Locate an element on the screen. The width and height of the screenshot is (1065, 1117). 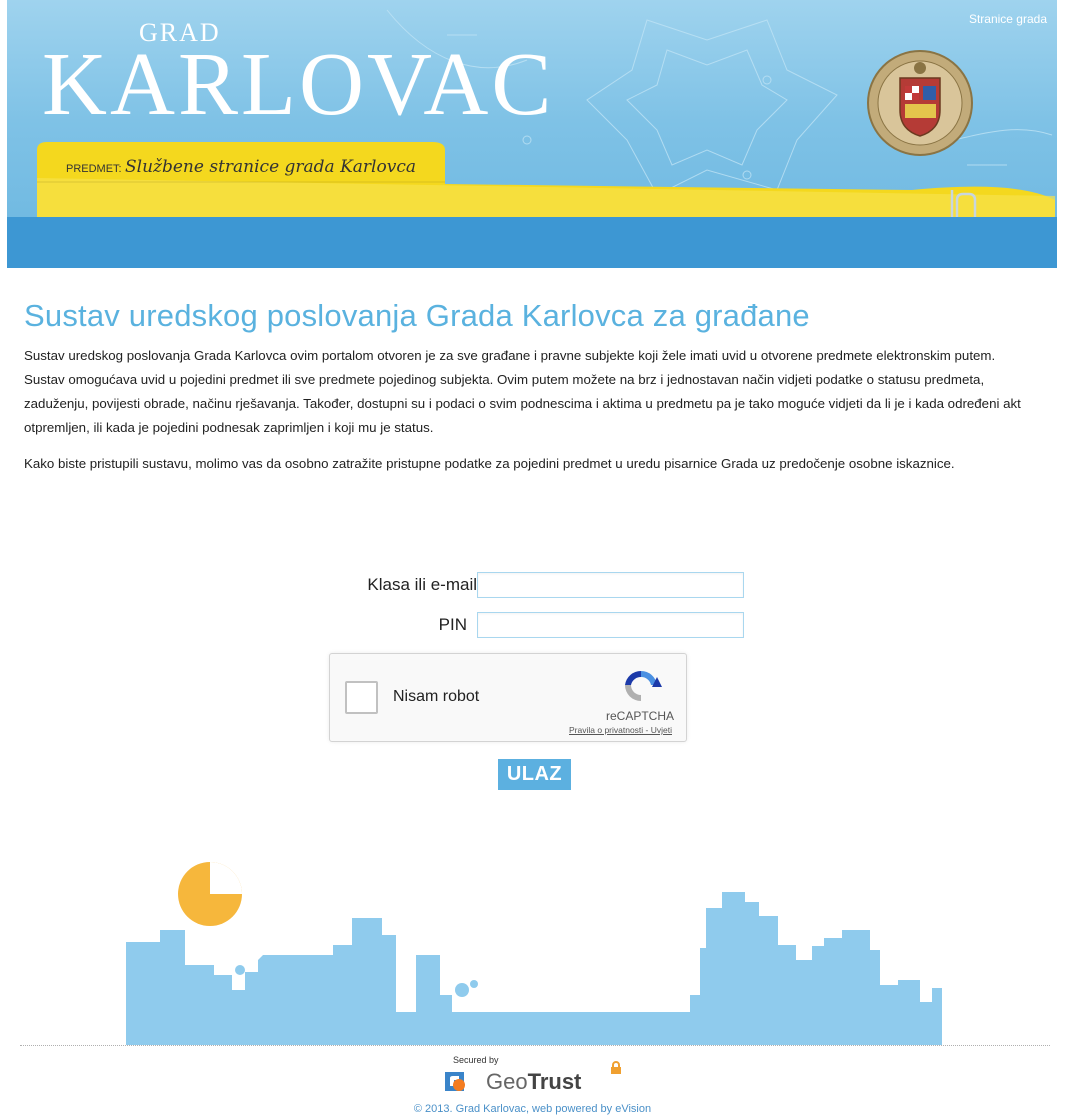
geotrust-badge: GeoTrust is located at coordinates (533, 1082).